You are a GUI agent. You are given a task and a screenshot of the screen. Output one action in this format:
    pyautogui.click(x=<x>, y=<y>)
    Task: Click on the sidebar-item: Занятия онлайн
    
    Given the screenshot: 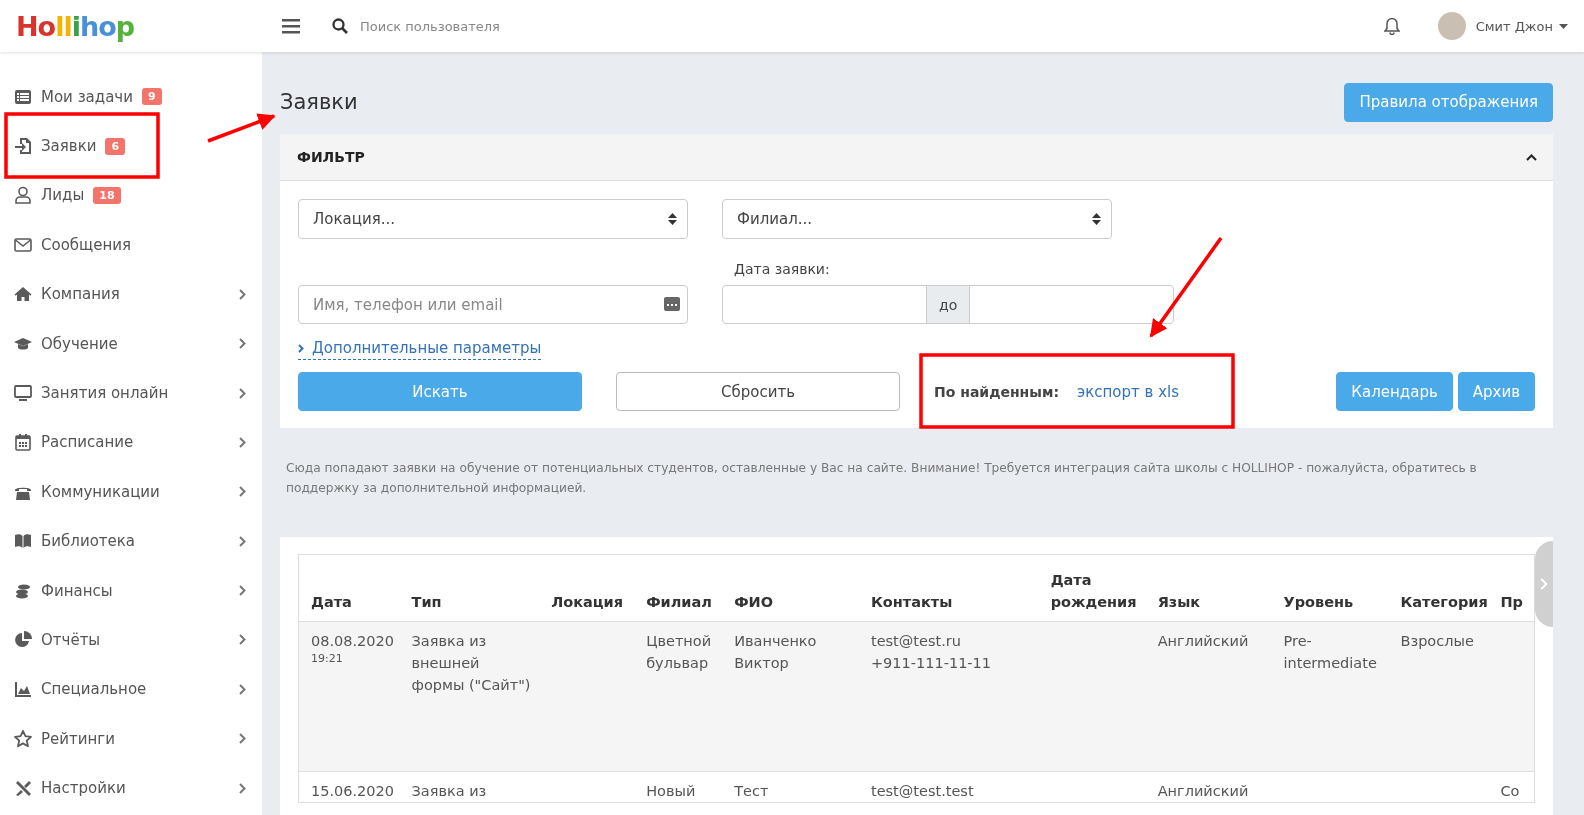 What is the action you would take?
    pyautogui.click(x=131, y=393)
    